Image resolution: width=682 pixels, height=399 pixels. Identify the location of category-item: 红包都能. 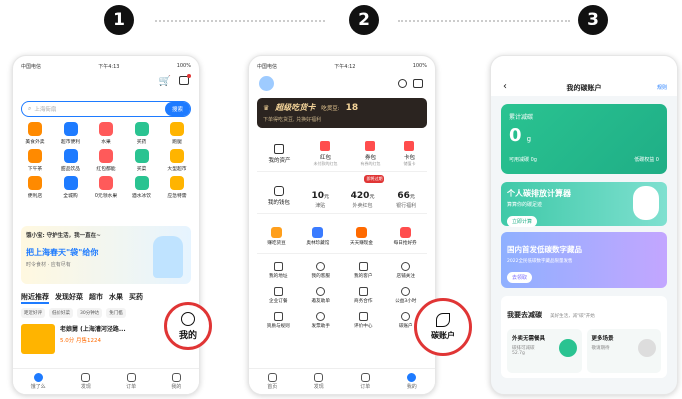
(106, 160).